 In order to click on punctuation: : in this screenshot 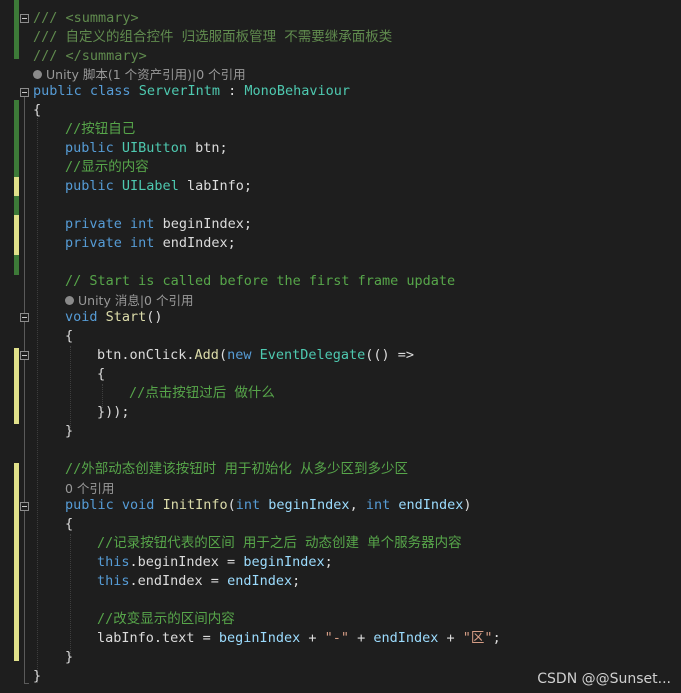, I will do `click(232, 91)`.